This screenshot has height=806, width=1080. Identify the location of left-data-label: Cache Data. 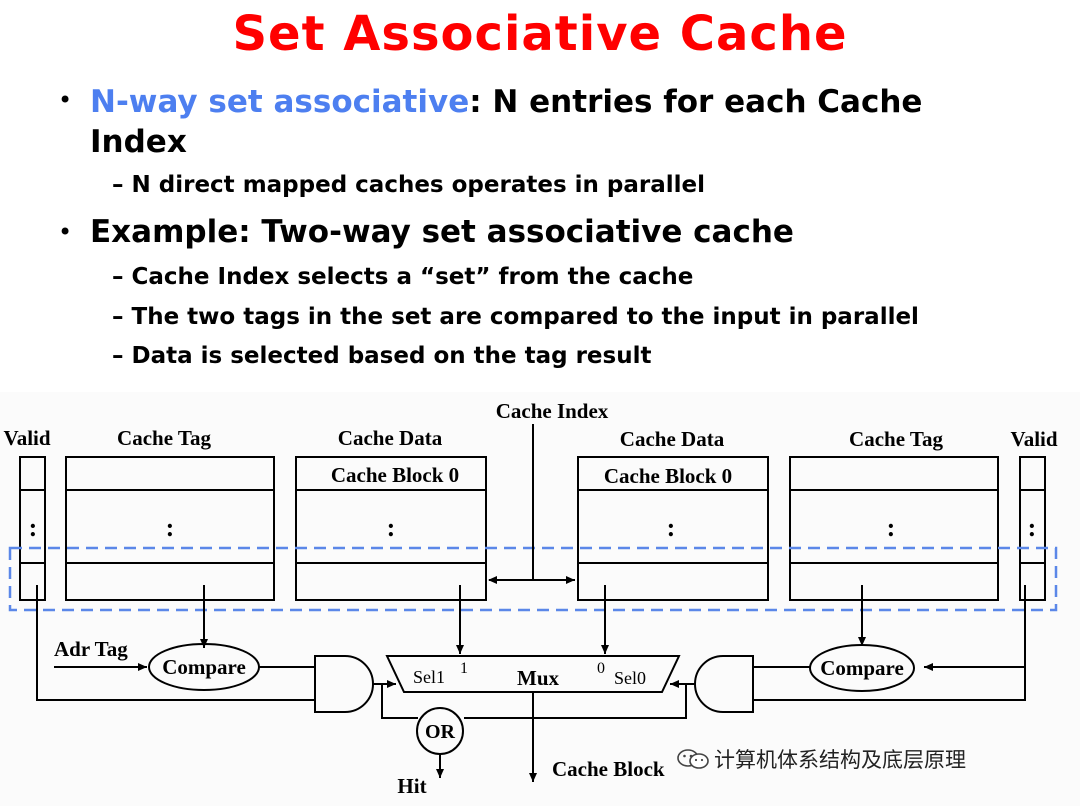
(390, 438).